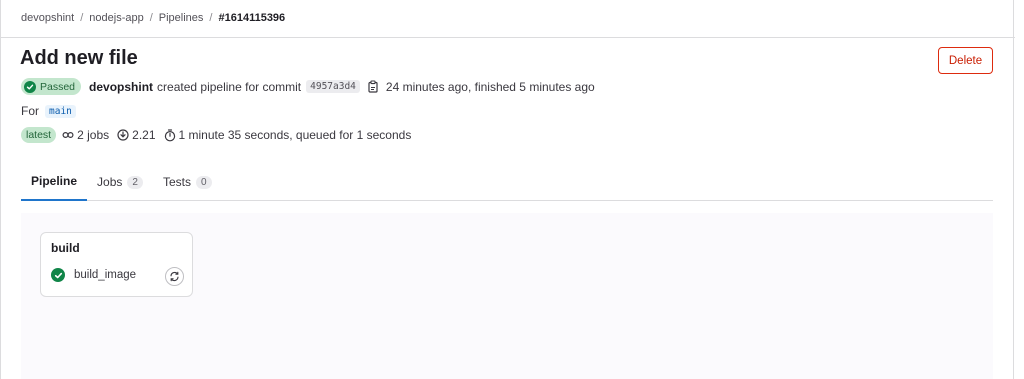 The image size is (1024, 379). Describe the element at coordinates (135, 182) in the screenshot. I see `tab-count-badge: 2` at that location.